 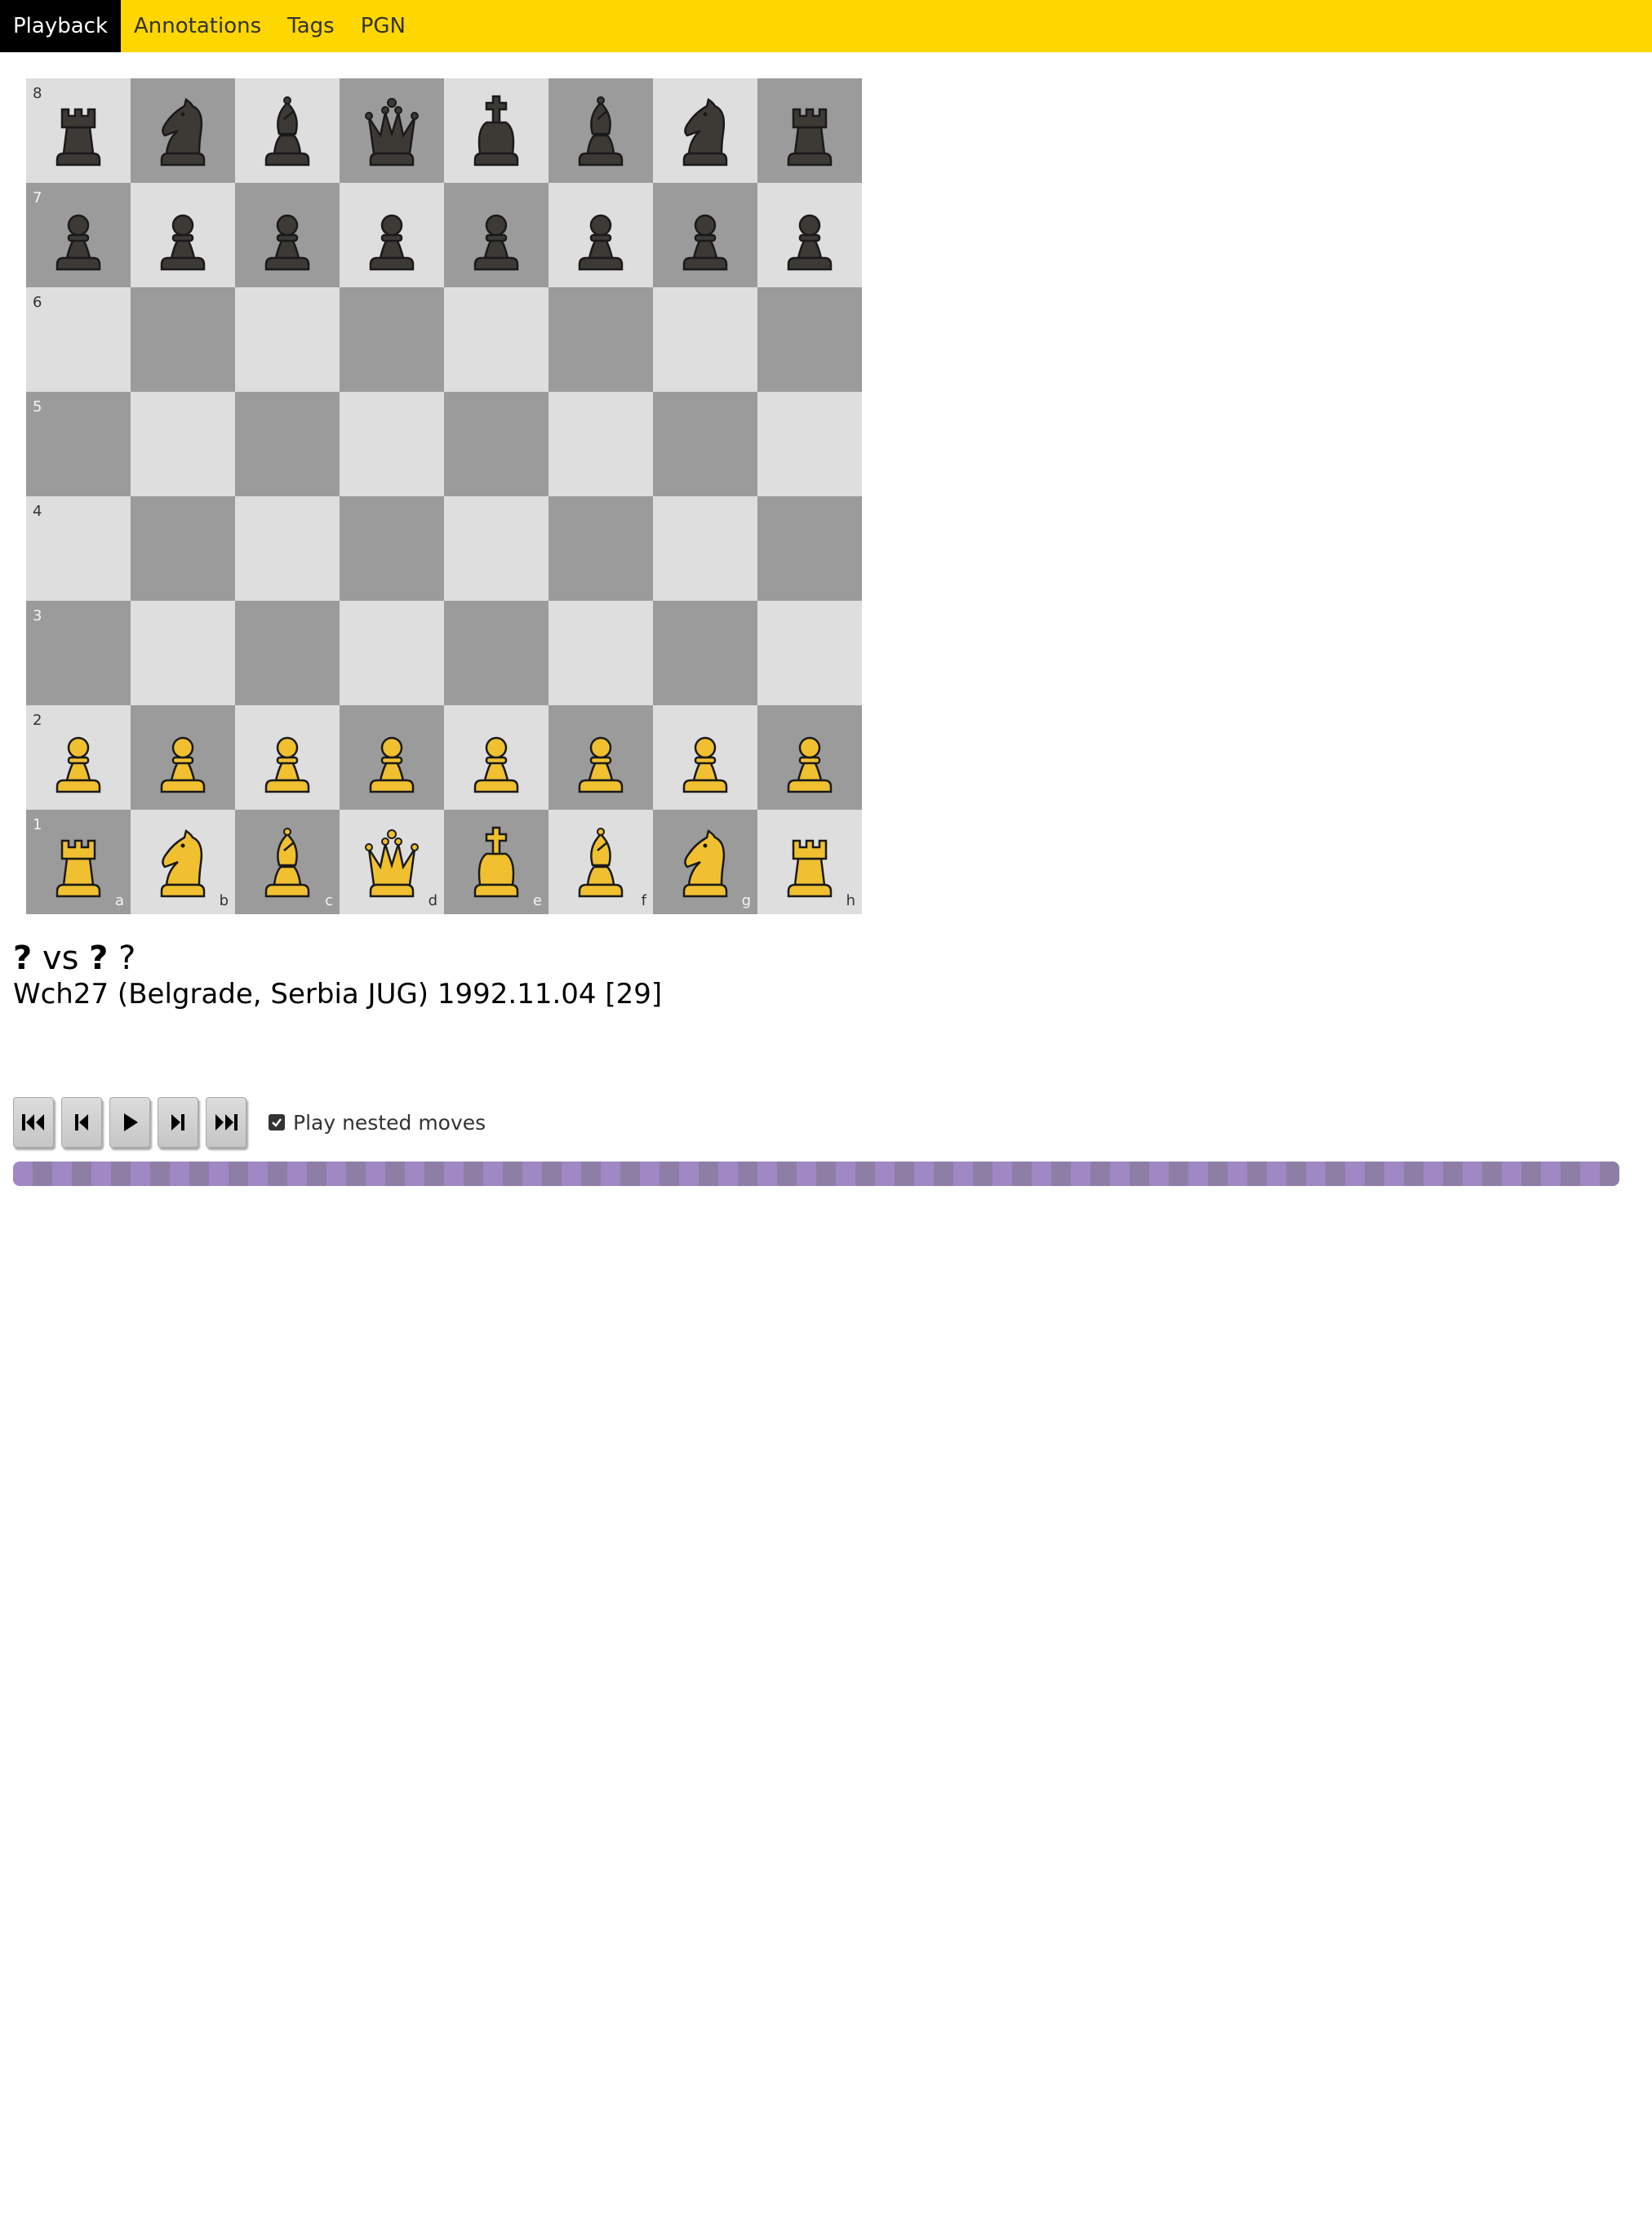 What do you see at coordinates (287, 444) in the screenshot?
I see `square-c5` at bounding box center [287, 444].